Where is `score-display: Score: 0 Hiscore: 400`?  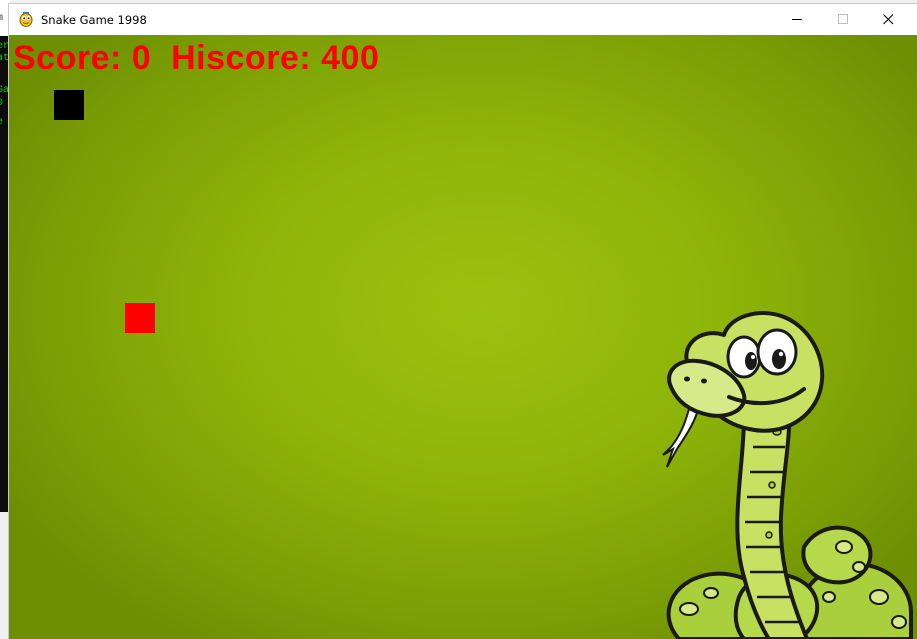
score-display: Score: 0 Hiscore: 400 is located at coordinates (196, 58).